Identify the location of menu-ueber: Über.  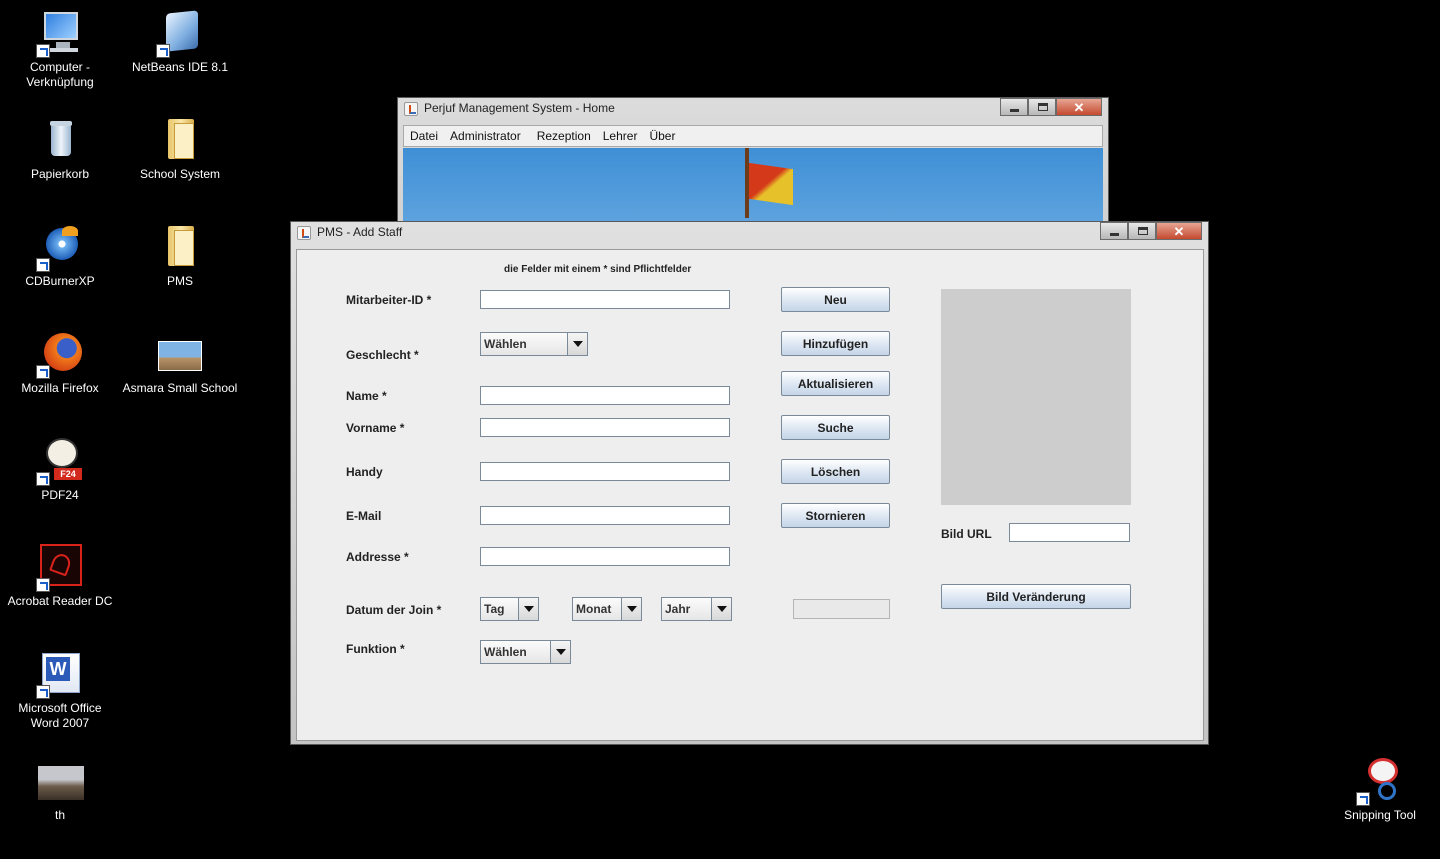
(662, 136).